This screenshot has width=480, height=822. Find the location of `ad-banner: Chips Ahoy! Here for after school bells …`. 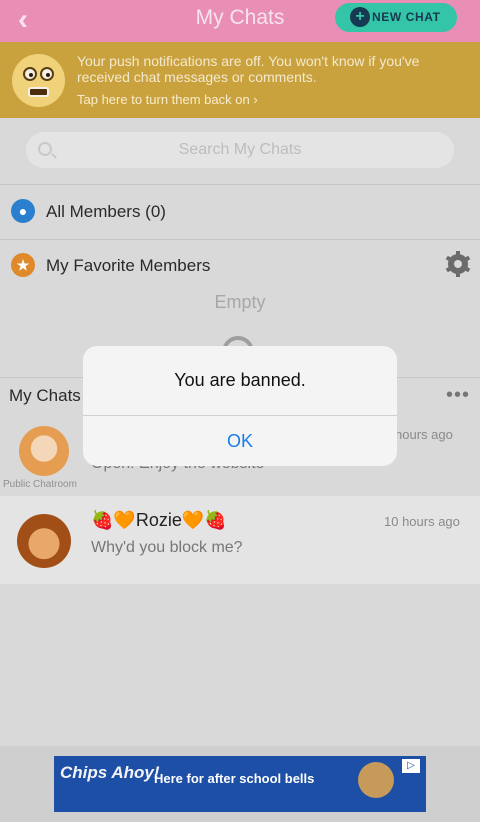

ad-banner: Chips Ahoy! Here for after school bells … is located at coordinates (240, 784).